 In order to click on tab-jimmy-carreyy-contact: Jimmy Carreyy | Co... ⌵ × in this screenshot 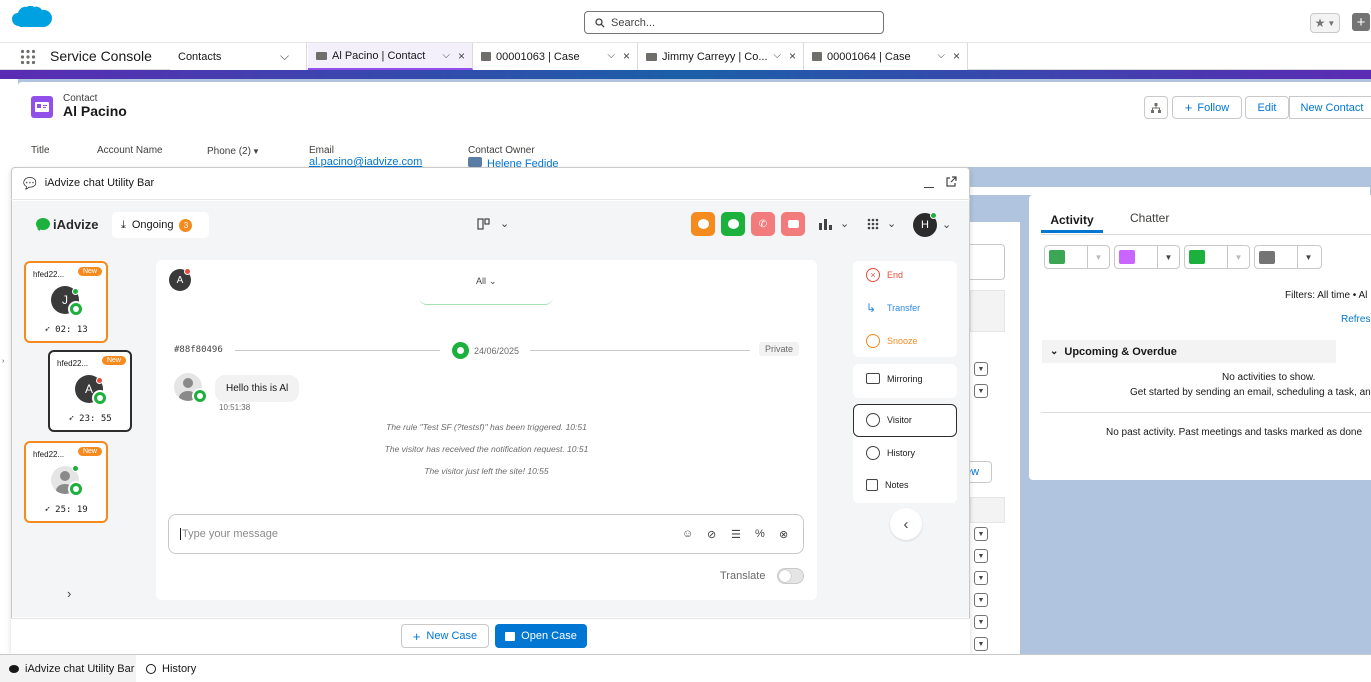, I will do `click(721, 56)`.